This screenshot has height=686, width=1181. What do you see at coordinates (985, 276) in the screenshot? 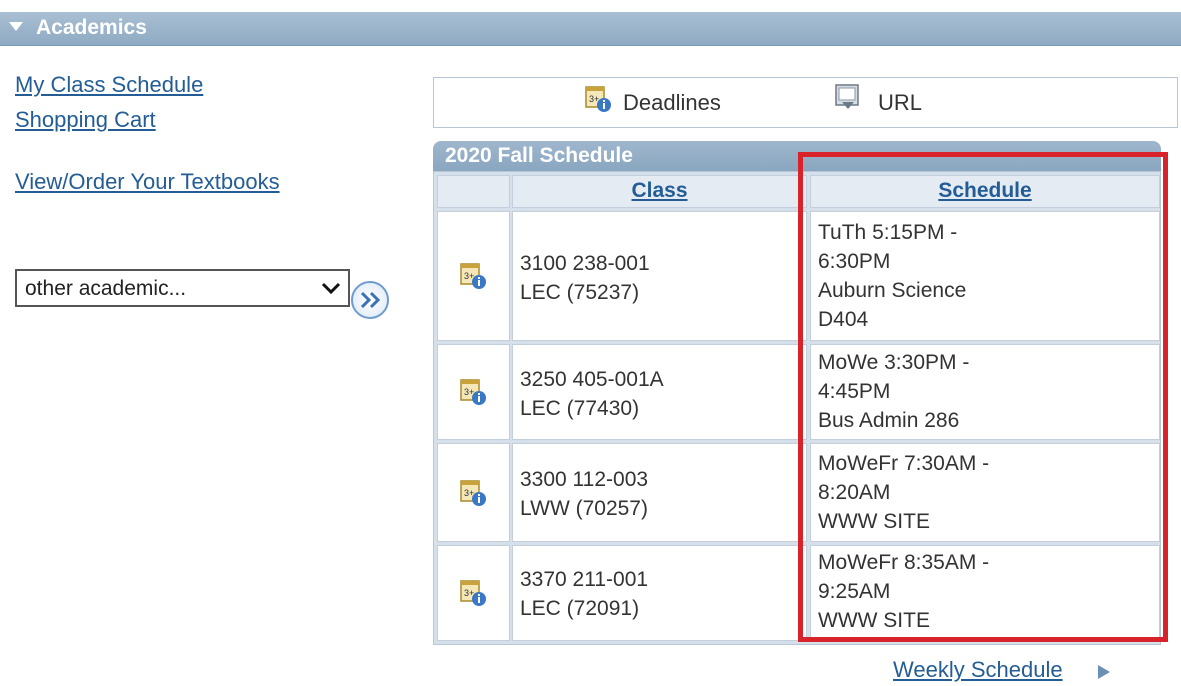
I see `table-row-schedule-cell: TuTh 5:15PM - 6:30PM Auburn Science D404` at bounding box center [985, 276].